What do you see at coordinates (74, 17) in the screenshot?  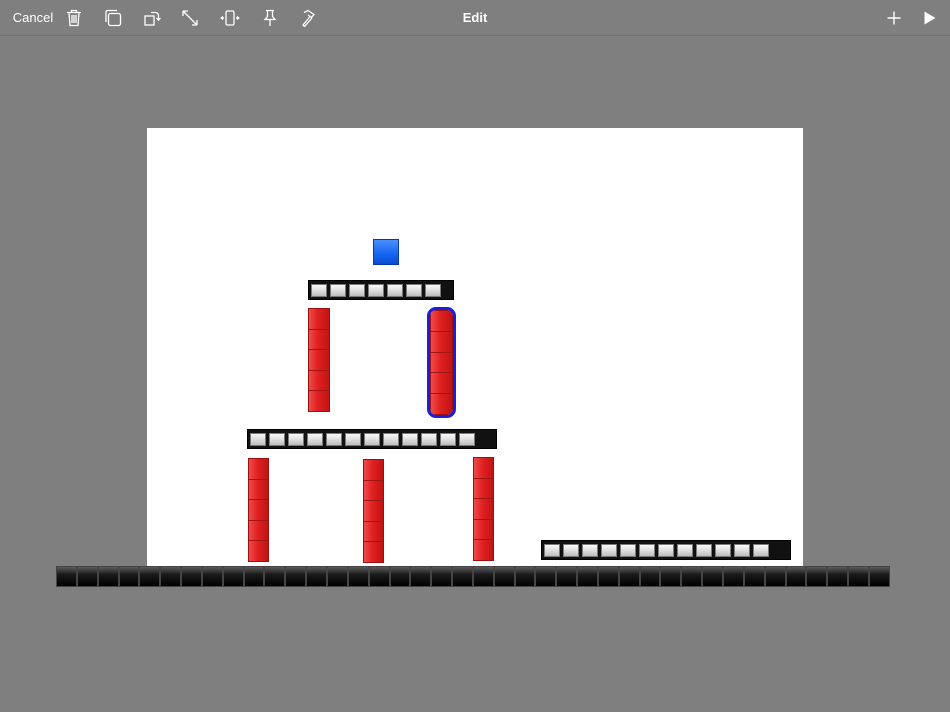 I see `trash-icon` at bounding box center [74, 17].